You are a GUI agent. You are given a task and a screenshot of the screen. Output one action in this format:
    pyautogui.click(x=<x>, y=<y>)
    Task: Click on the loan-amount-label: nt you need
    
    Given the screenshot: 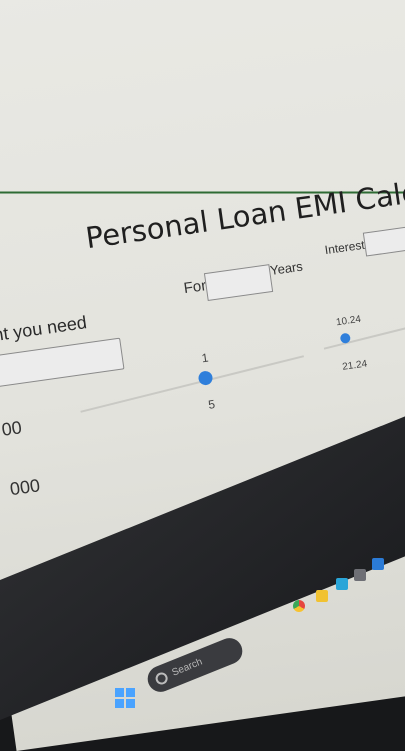 What is the action you would take?
    pyautogui.click(x=44, y=329)
    